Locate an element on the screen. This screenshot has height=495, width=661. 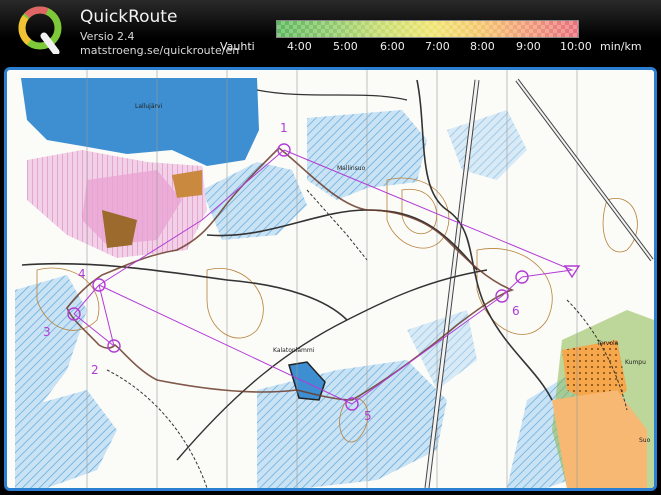
app-version: Versio 2.4 is located at coordinates (107, 36).